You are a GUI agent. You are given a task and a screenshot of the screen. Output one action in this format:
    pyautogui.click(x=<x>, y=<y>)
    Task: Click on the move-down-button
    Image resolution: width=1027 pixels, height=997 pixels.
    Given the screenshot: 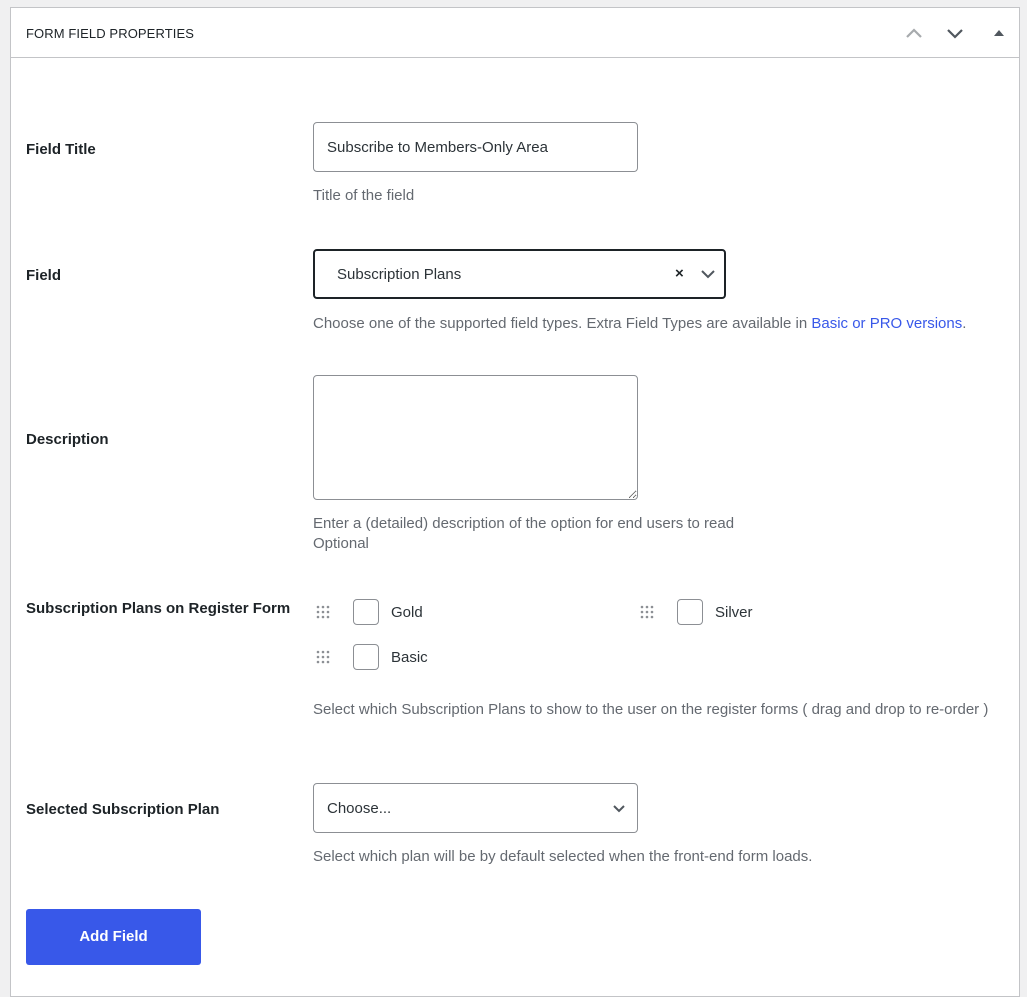 What is the action you would take?
    pyautogui.click(x=955, y=33)
    